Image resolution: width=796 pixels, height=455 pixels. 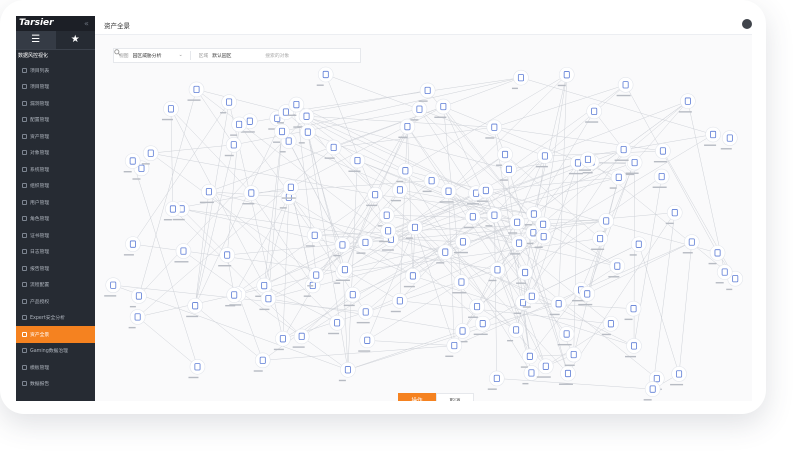 What do you see at coordinates (55, 136) in the screenshot?
I see `sidebar-item: 资产管理` at bounding box center [55, 136].